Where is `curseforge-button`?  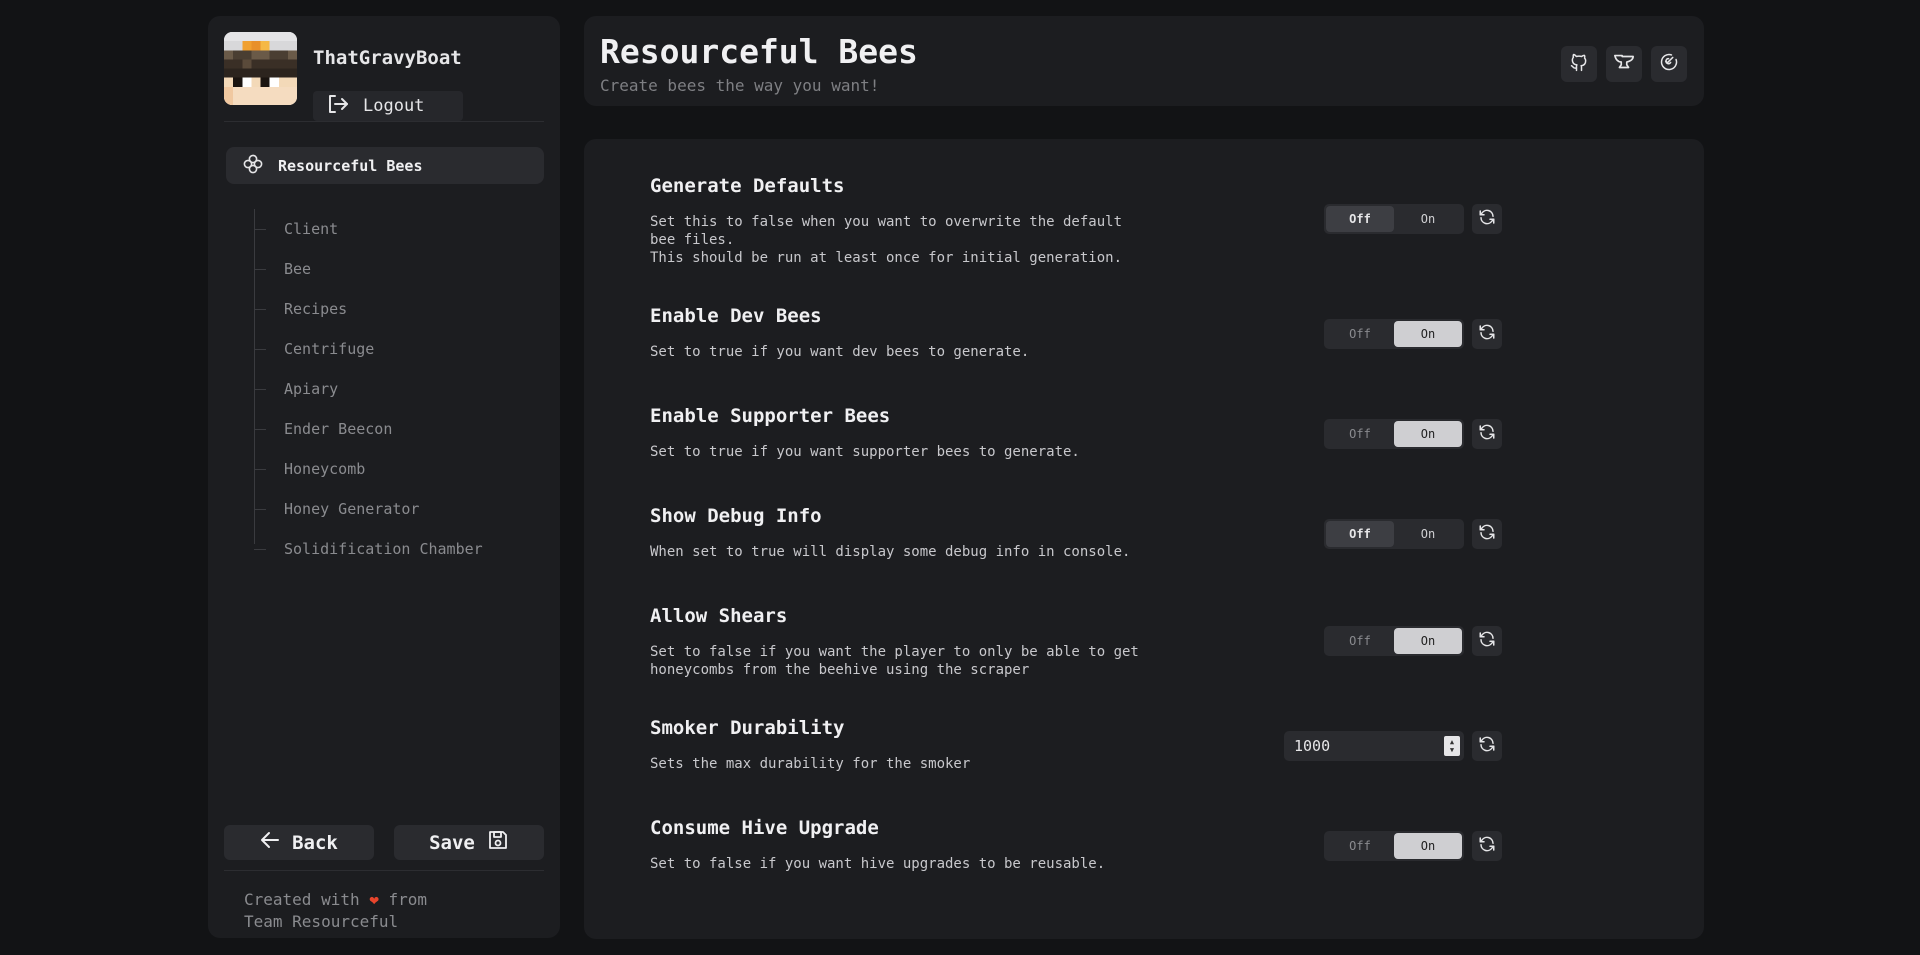
curseforge-button is located at coordinates (1624, 64).